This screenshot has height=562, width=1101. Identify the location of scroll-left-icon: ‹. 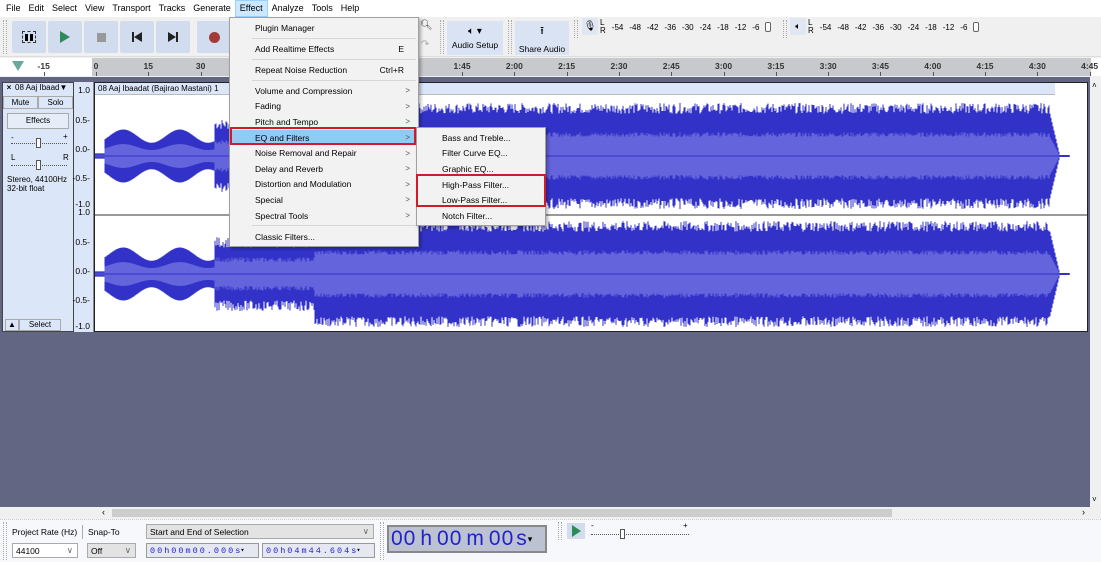
(103, 512).